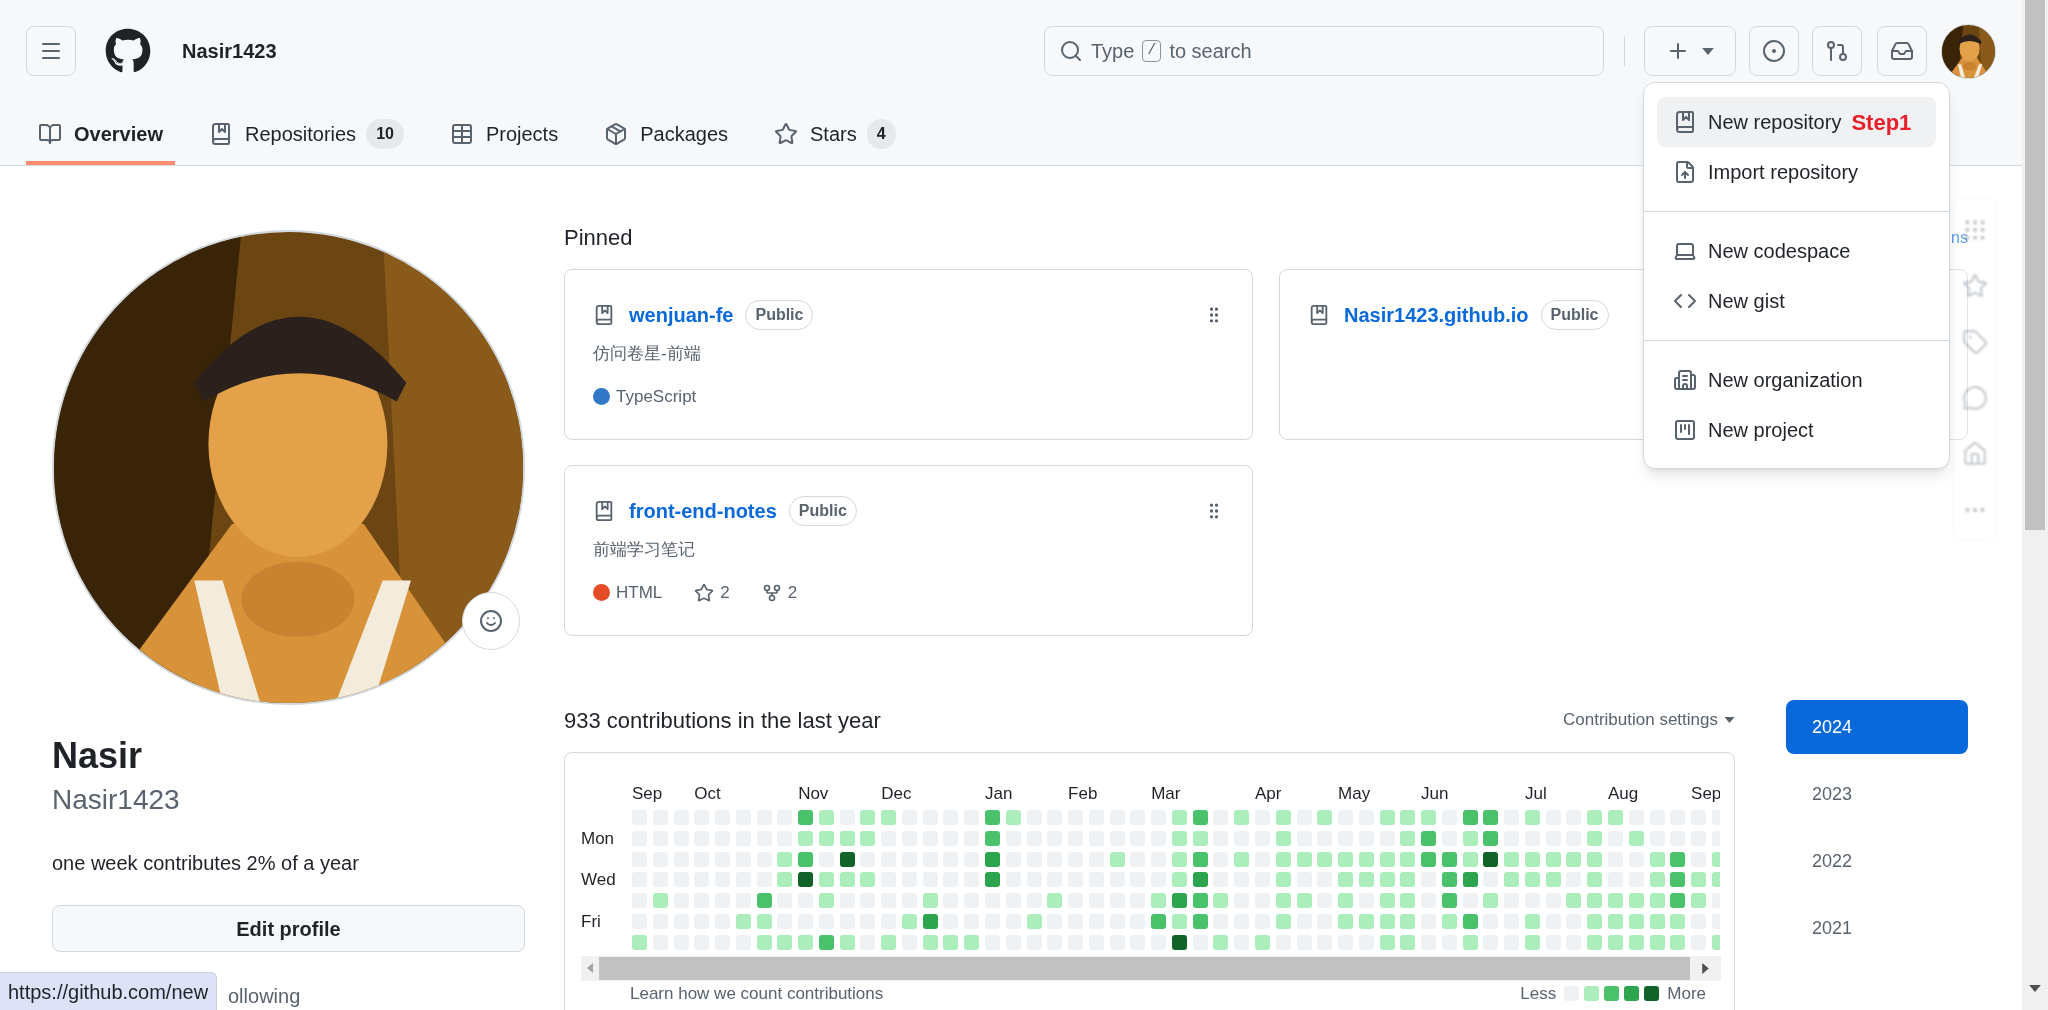 This screenshot has height=1010, width=2048. What do you see at coordinates (229, 51) in the screenshot?
I see `username-link: Nasir1423` at bounding box center [229, 51].